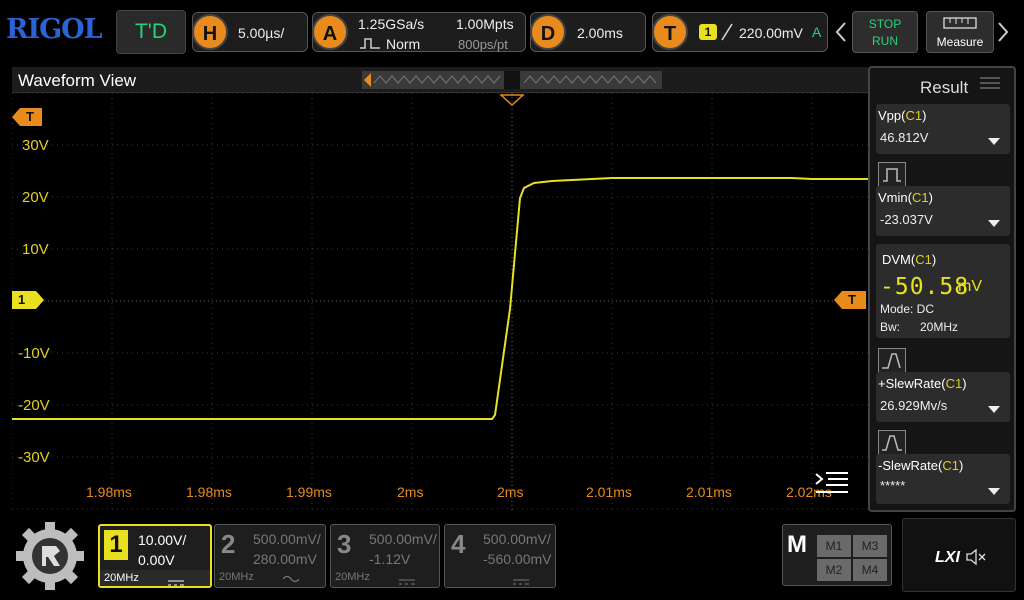  Describe the element at coordinates (960, 24) in the screenshot. I see `ruler-icon` at that location.